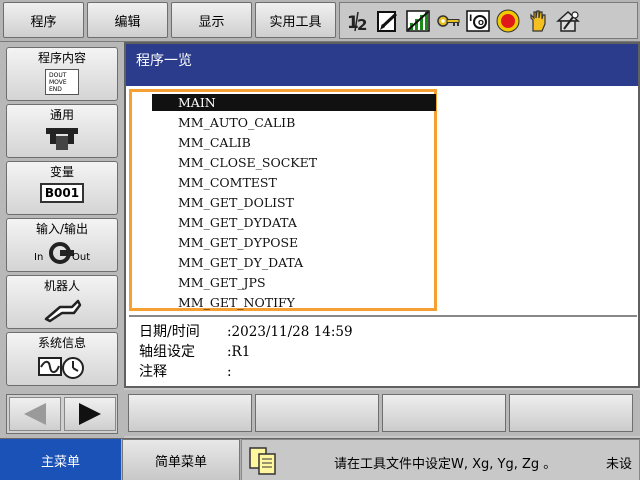 Image resolution: width=640 pixels, height=480 pixels. Describe the element at coordinates (63, 311) in the screenshot. I see `robot-arm-icon` at that location.